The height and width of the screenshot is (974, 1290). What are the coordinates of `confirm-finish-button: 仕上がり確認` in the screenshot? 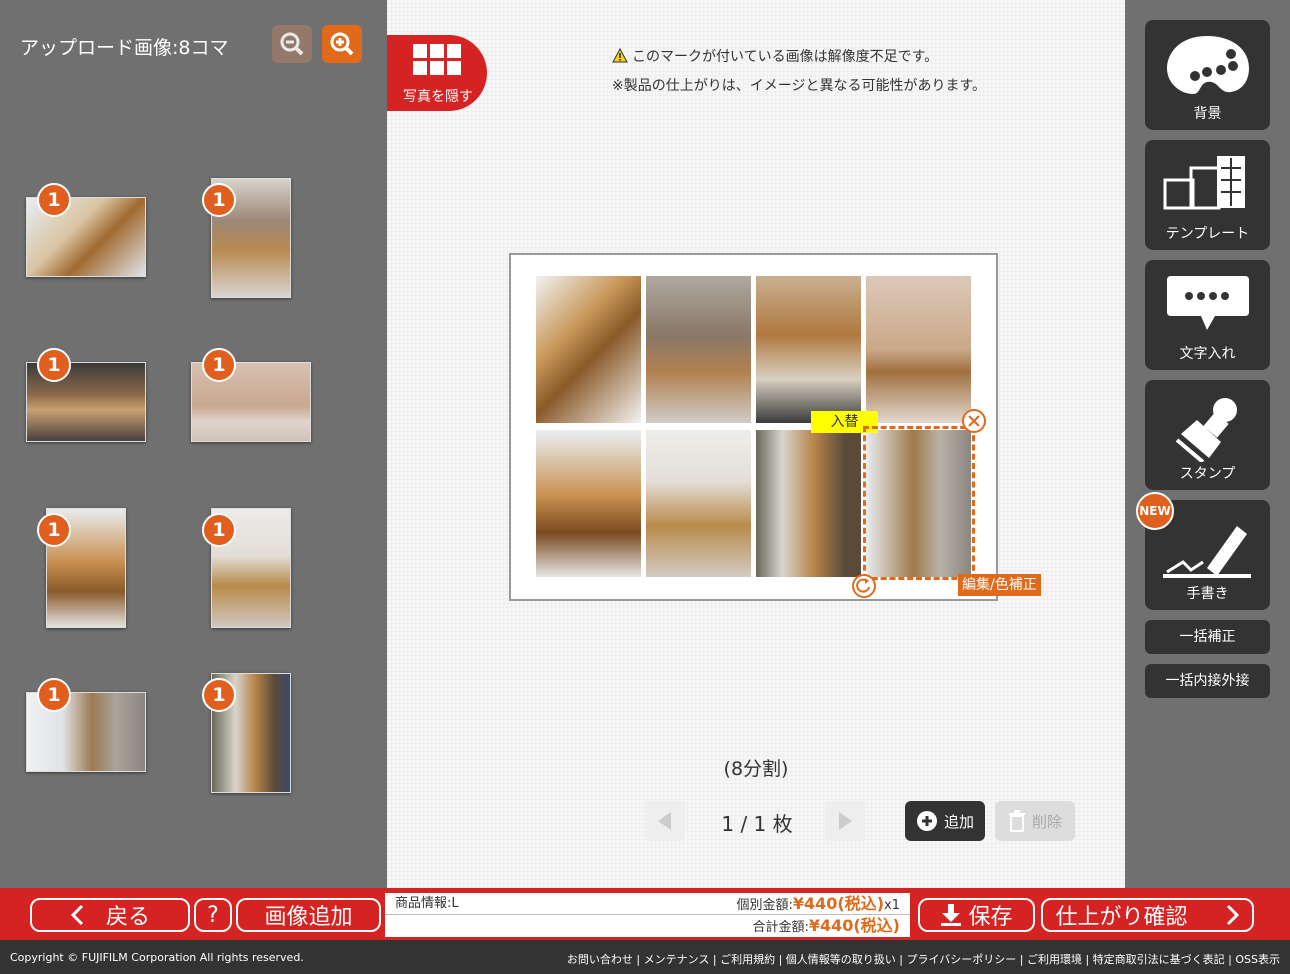 It's located at (1147, 915).